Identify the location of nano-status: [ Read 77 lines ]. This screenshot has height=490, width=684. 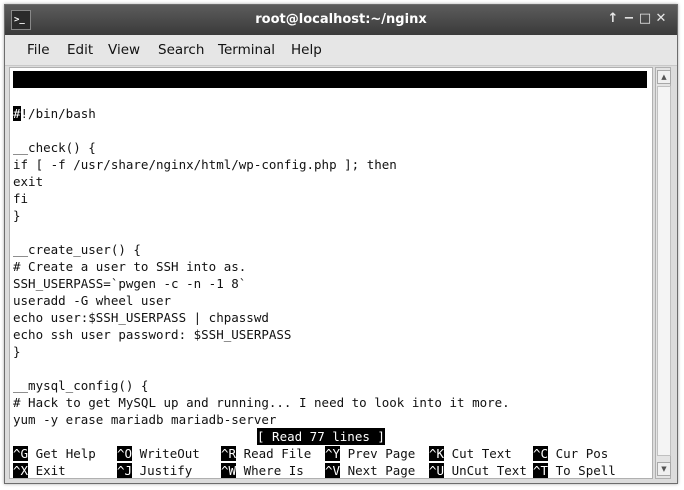
(321, 436).